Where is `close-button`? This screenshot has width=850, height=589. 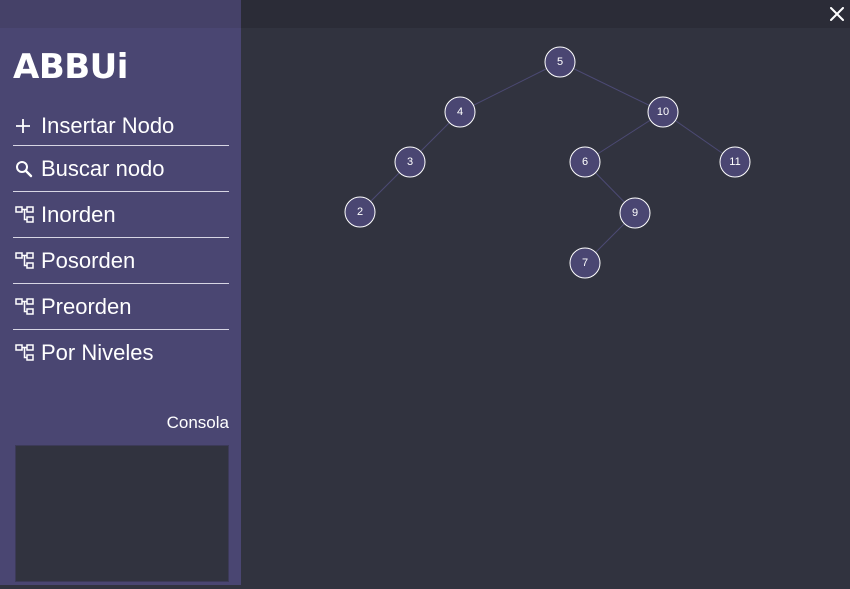
close-button is located at coordinates (837, 14).